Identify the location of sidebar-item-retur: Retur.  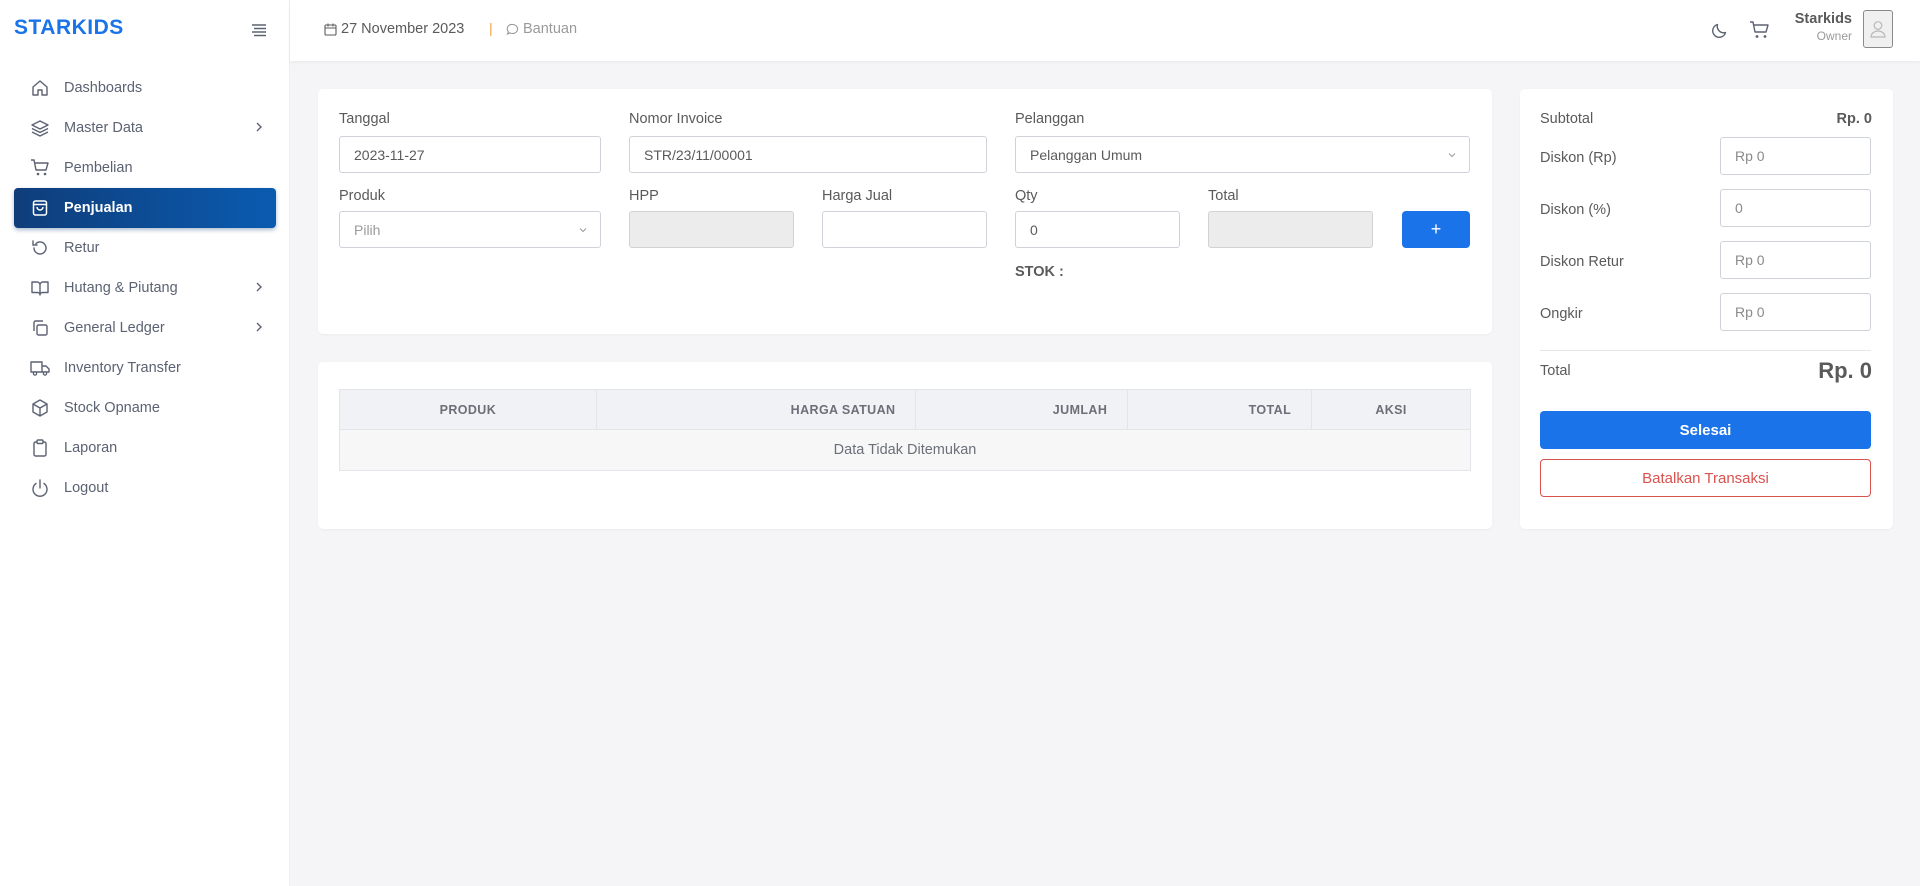
(145, 248).